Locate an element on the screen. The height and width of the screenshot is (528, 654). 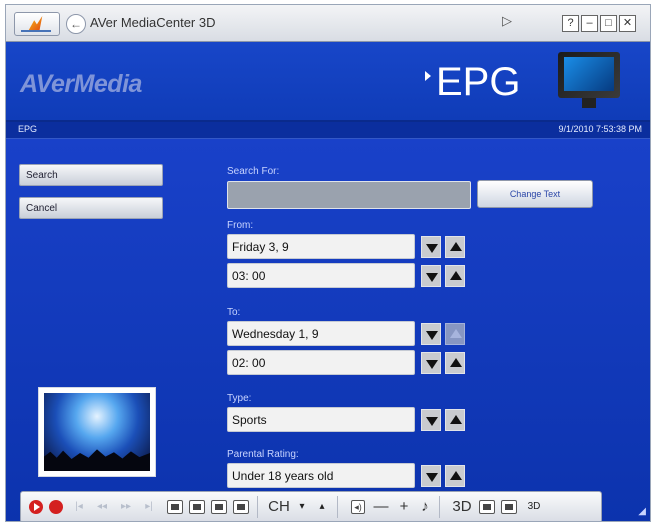
page-header: AVerMedia EPG is located at coordinates (328, 81).